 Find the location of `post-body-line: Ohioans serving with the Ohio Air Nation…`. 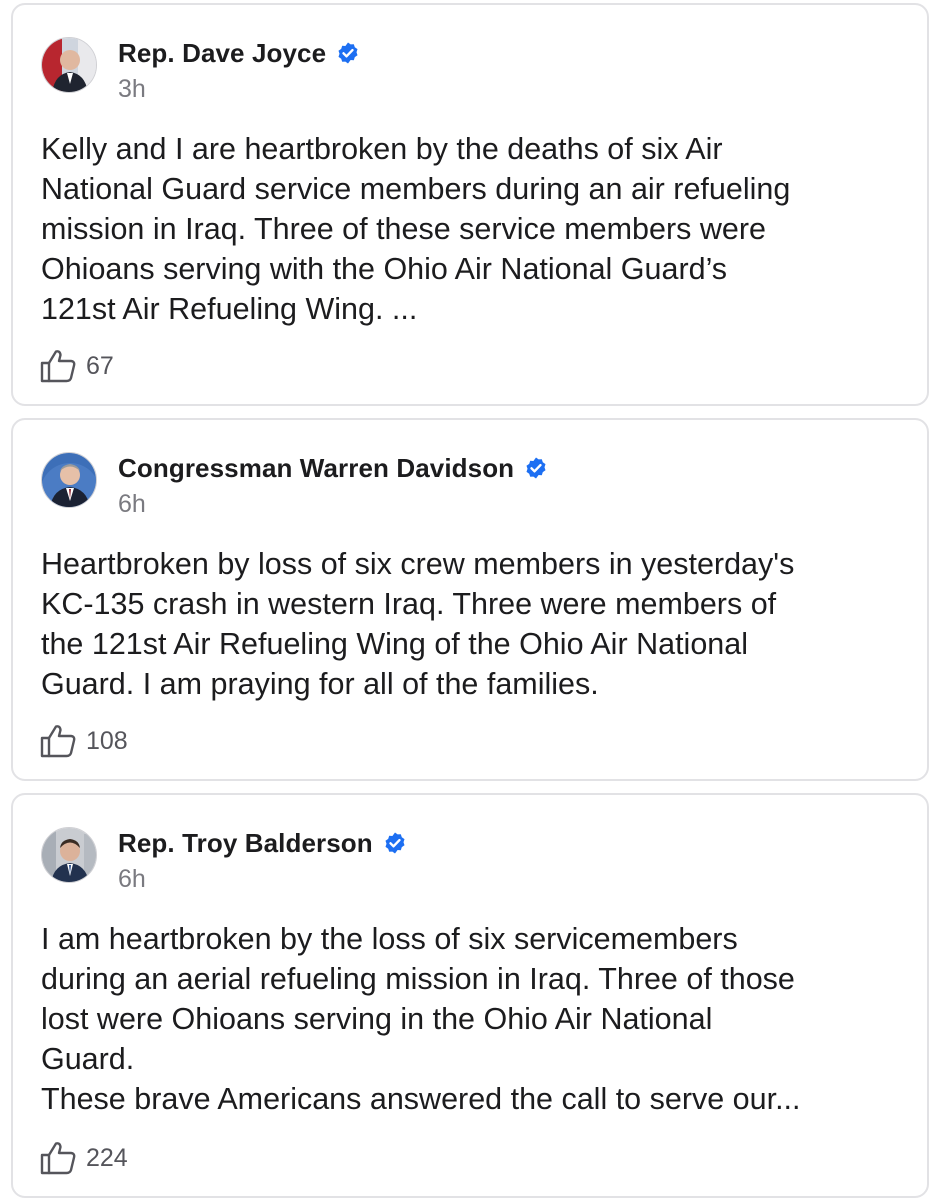

post-body-line: Ohioans serving with the Ohio Air Nation… is located at coordinates (384, 269).